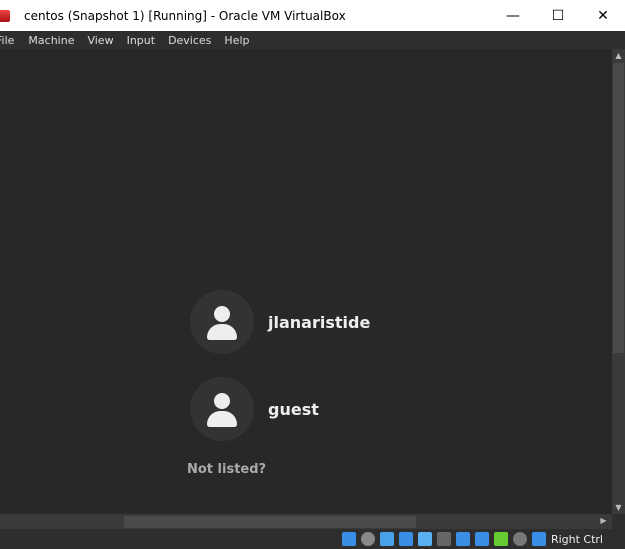 The width and height of the screenshot is (625, 549). What do you see at coordinates (513, 15) in the screenshot?
I see `minimize-button: —` at bounding box center [513, 15].